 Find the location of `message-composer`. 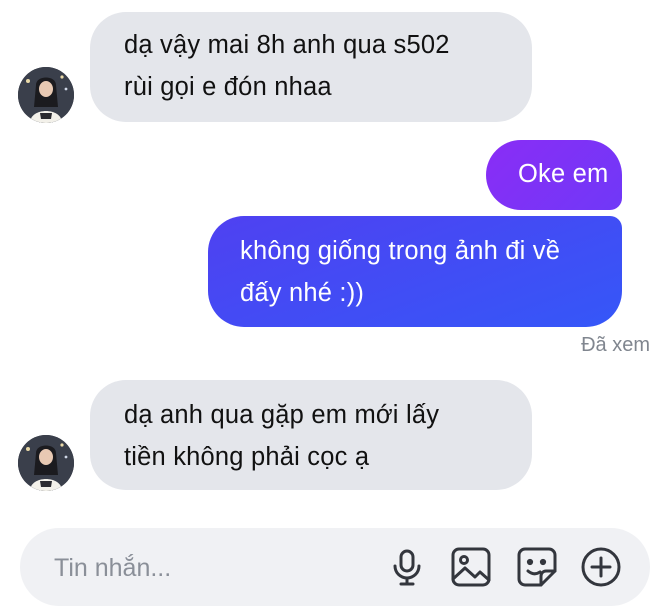

message-composer is located at coordinates (335, 567).